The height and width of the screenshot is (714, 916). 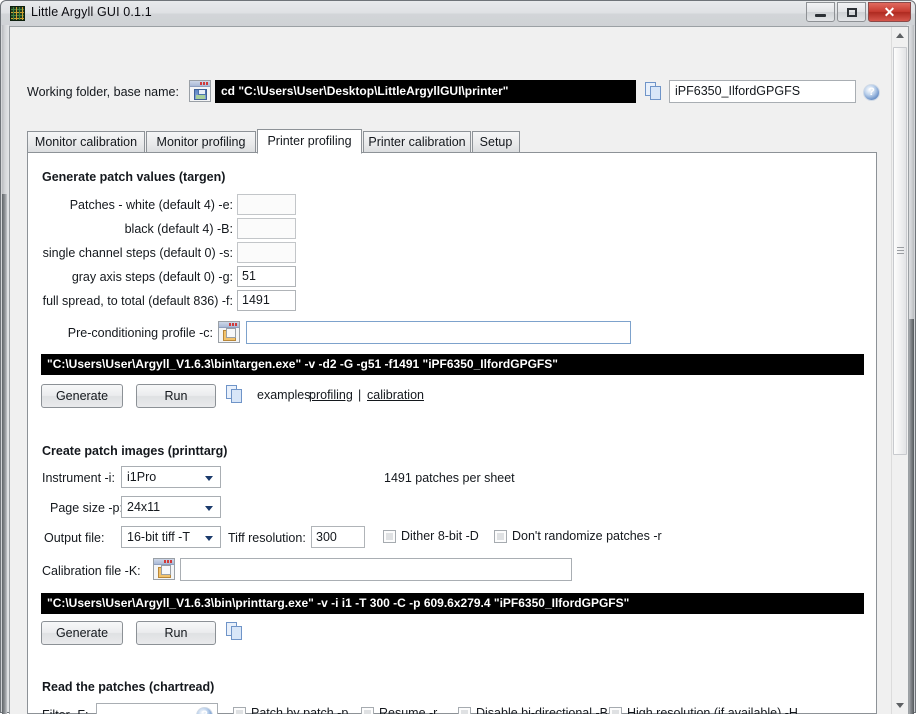 What do you see at coordinates (82, 396) in the screenshot?
I see `targen-generate-button: Generate` at bounding box center [82, 396].